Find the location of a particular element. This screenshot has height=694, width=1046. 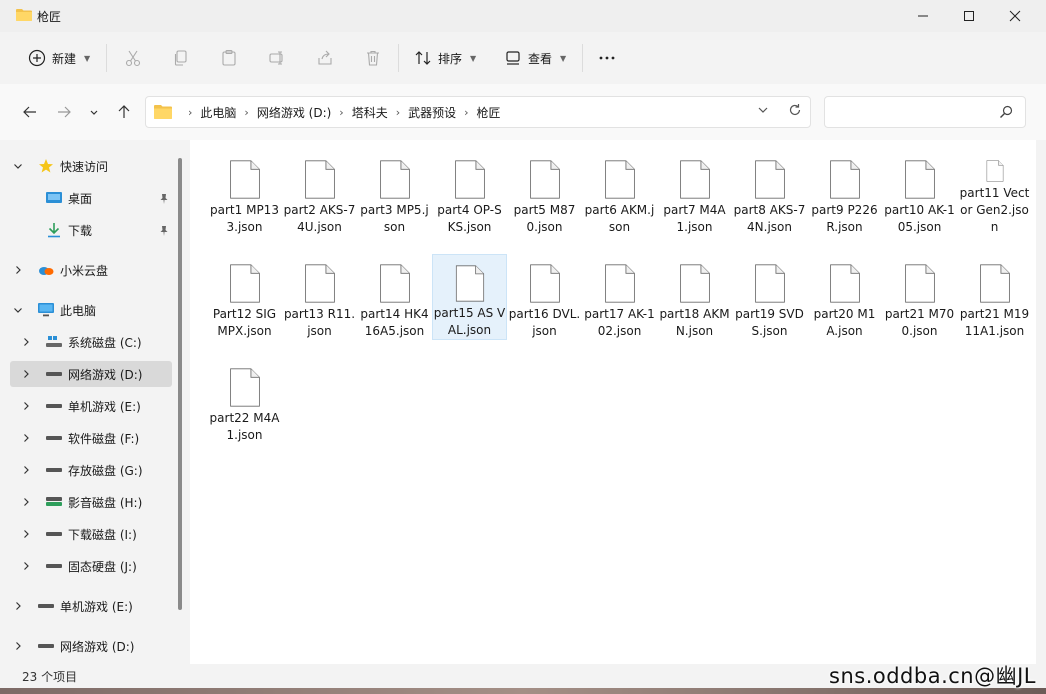

file-item: part2 AKS-74U.json is located at coordinates (319, 193).